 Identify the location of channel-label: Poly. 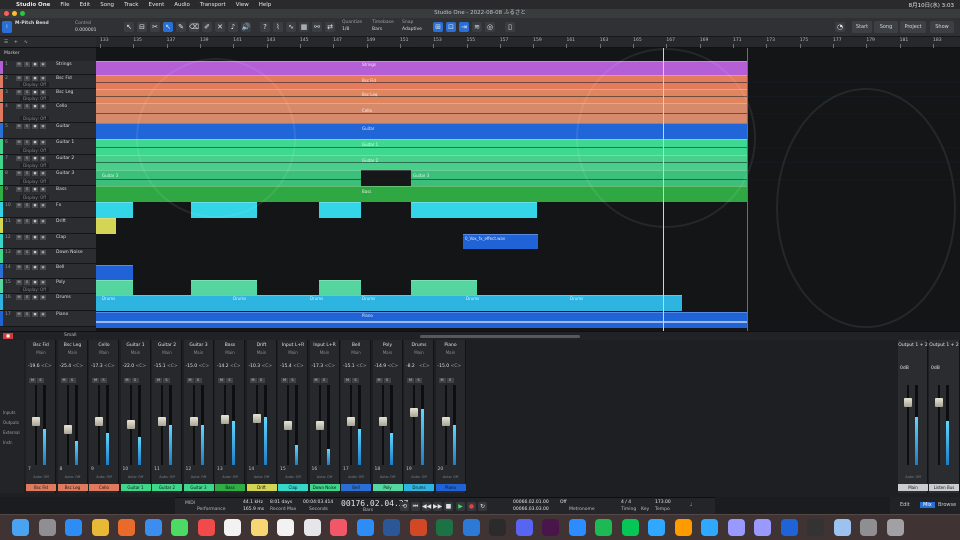
(387, 487).